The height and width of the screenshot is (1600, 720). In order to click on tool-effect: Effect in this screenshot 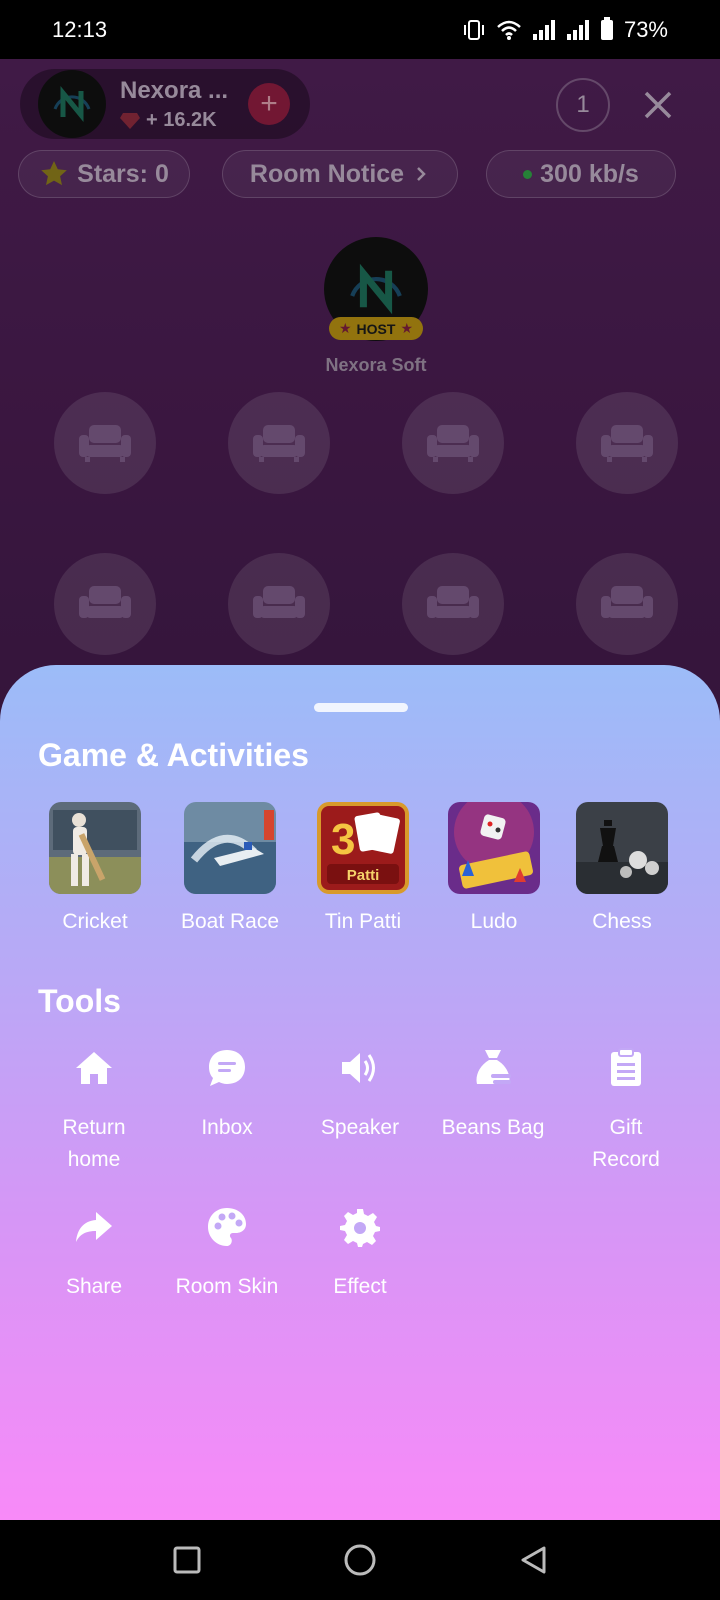, I will do `click(360, 1254)`.